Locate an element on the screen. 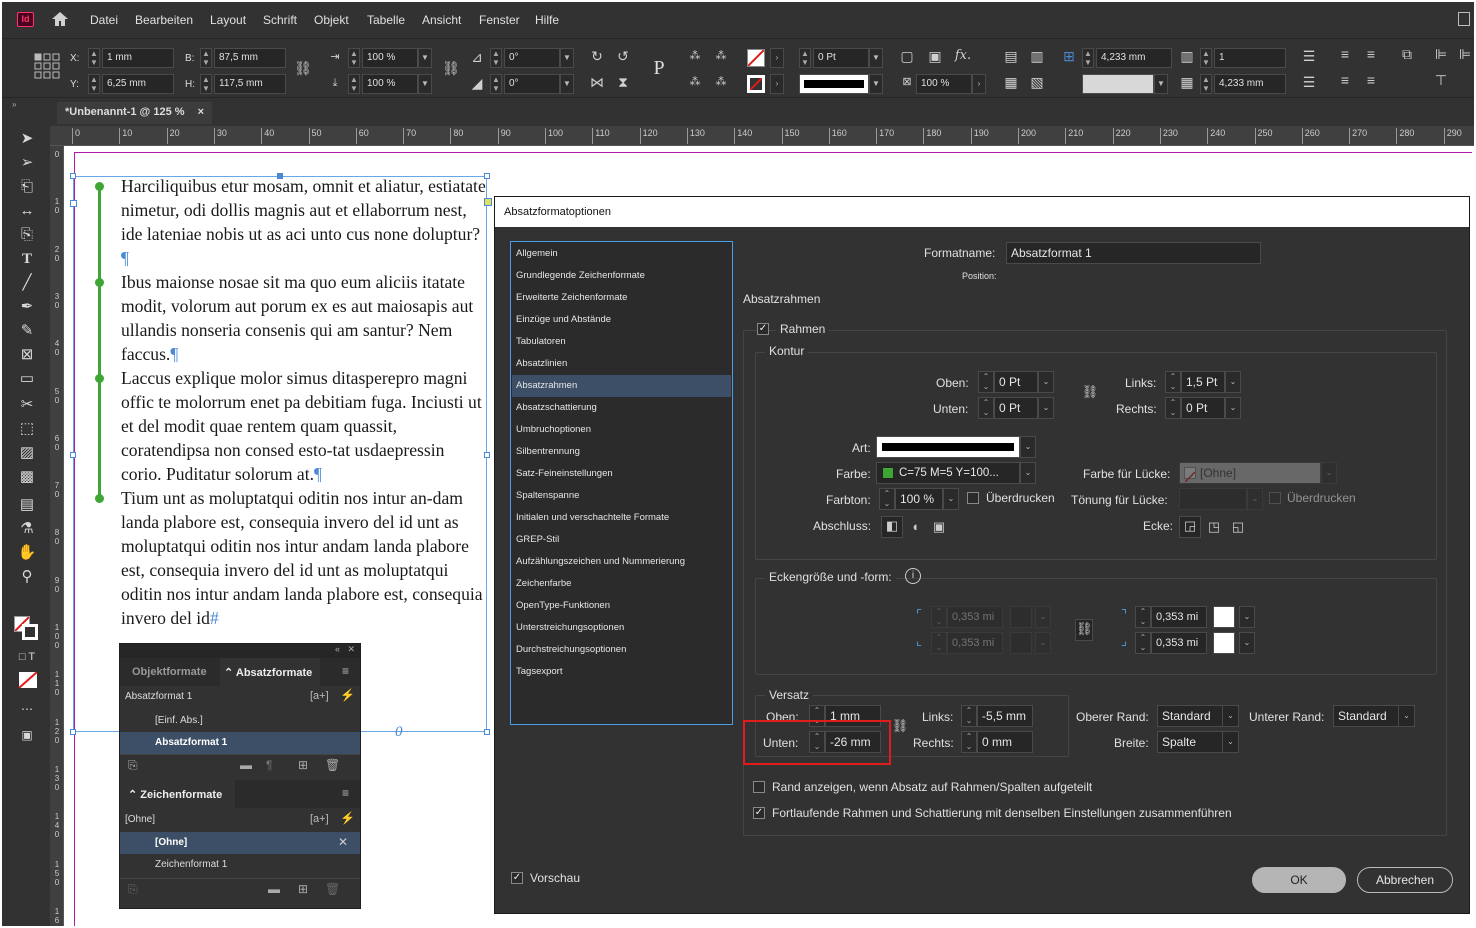 Image resolution: width=1476 pixels, height=928 pixels. tab-objektformate: Objektformate is located at coordinates (169, 672).